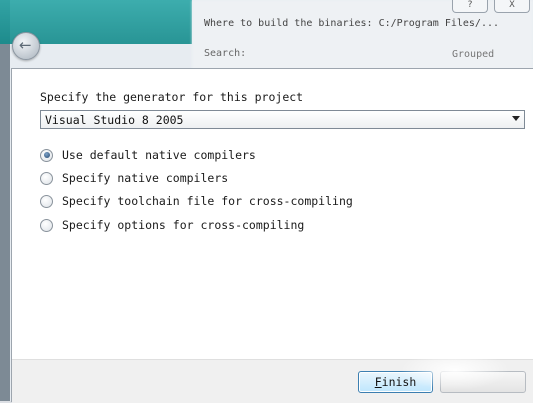  I want to click on generator-select: Visual Studio 8 2005, so click(282, 119).